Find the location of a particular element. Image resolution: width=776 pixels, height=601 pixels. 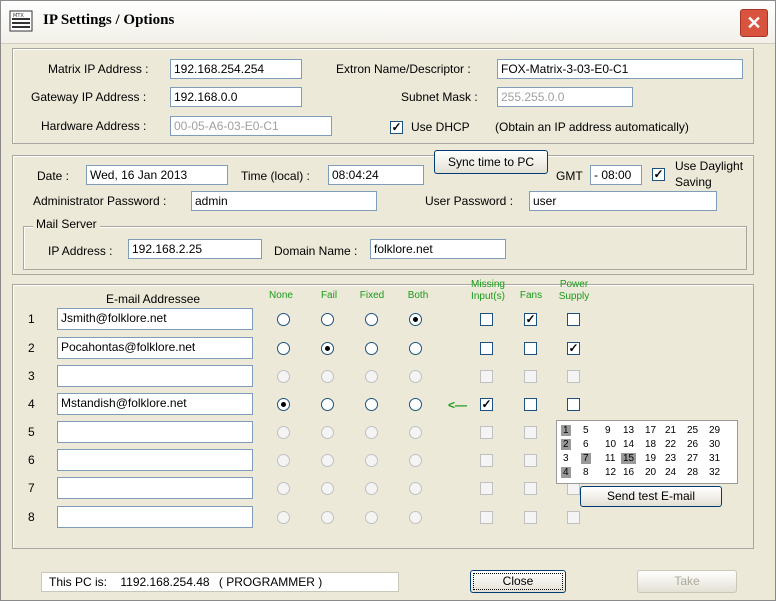

sync-time-button: Sync time to PC is located at coordinates (491, 162).